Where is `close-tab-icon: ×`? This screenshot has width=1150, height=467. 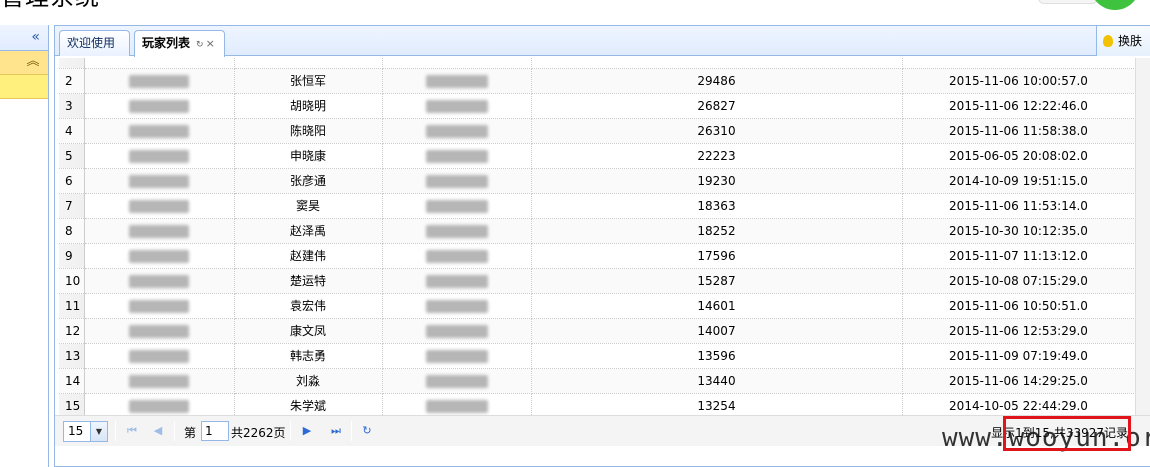 close-tab-icon: × is located at coordinates (210, 44).